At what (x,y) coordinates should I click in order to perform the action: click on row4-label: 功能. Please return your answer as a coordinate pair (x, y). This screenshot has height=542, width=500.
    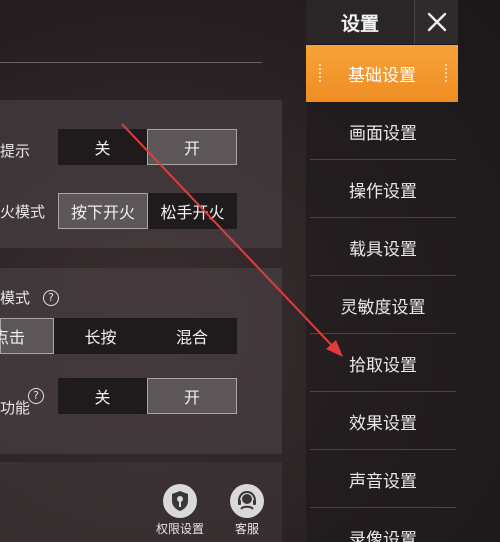
    Looking at the image, I should click on (15, 408).